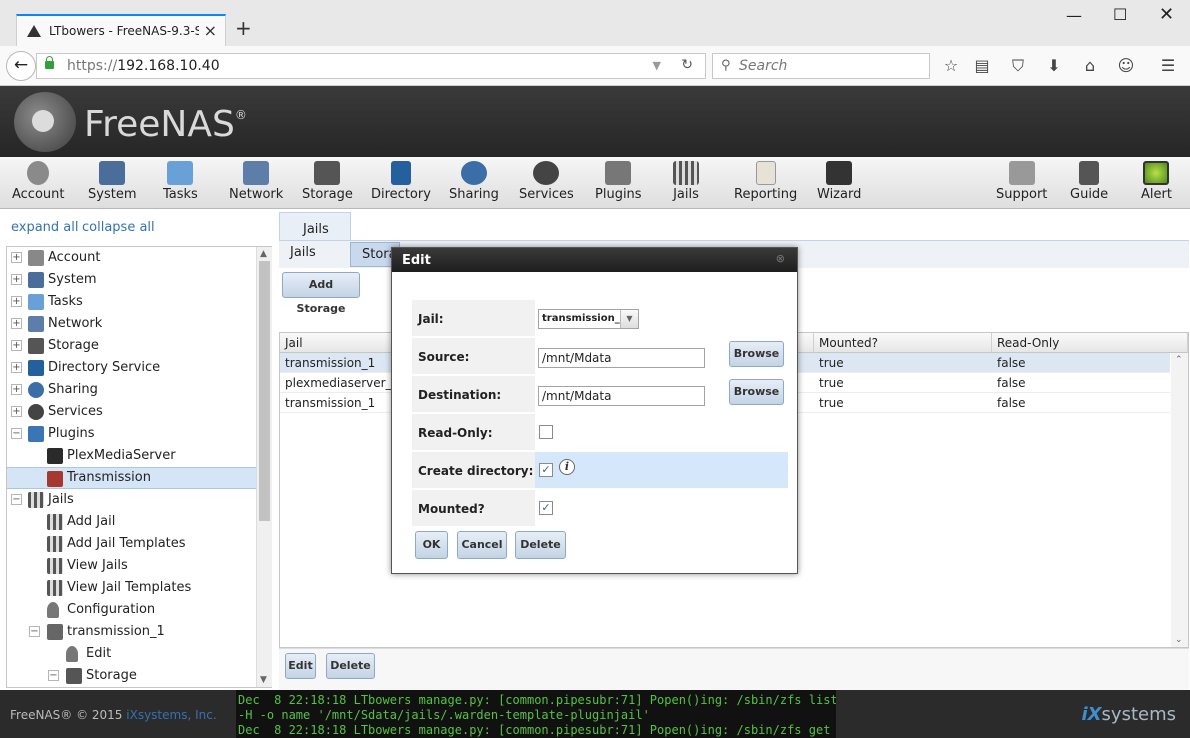 Image resolution: width=1190 pixels, height=738 pixels. Describe the element at coordinates (132, 302) in the screenshot. I see `tree-item-tasks: + Tasks` at that location.